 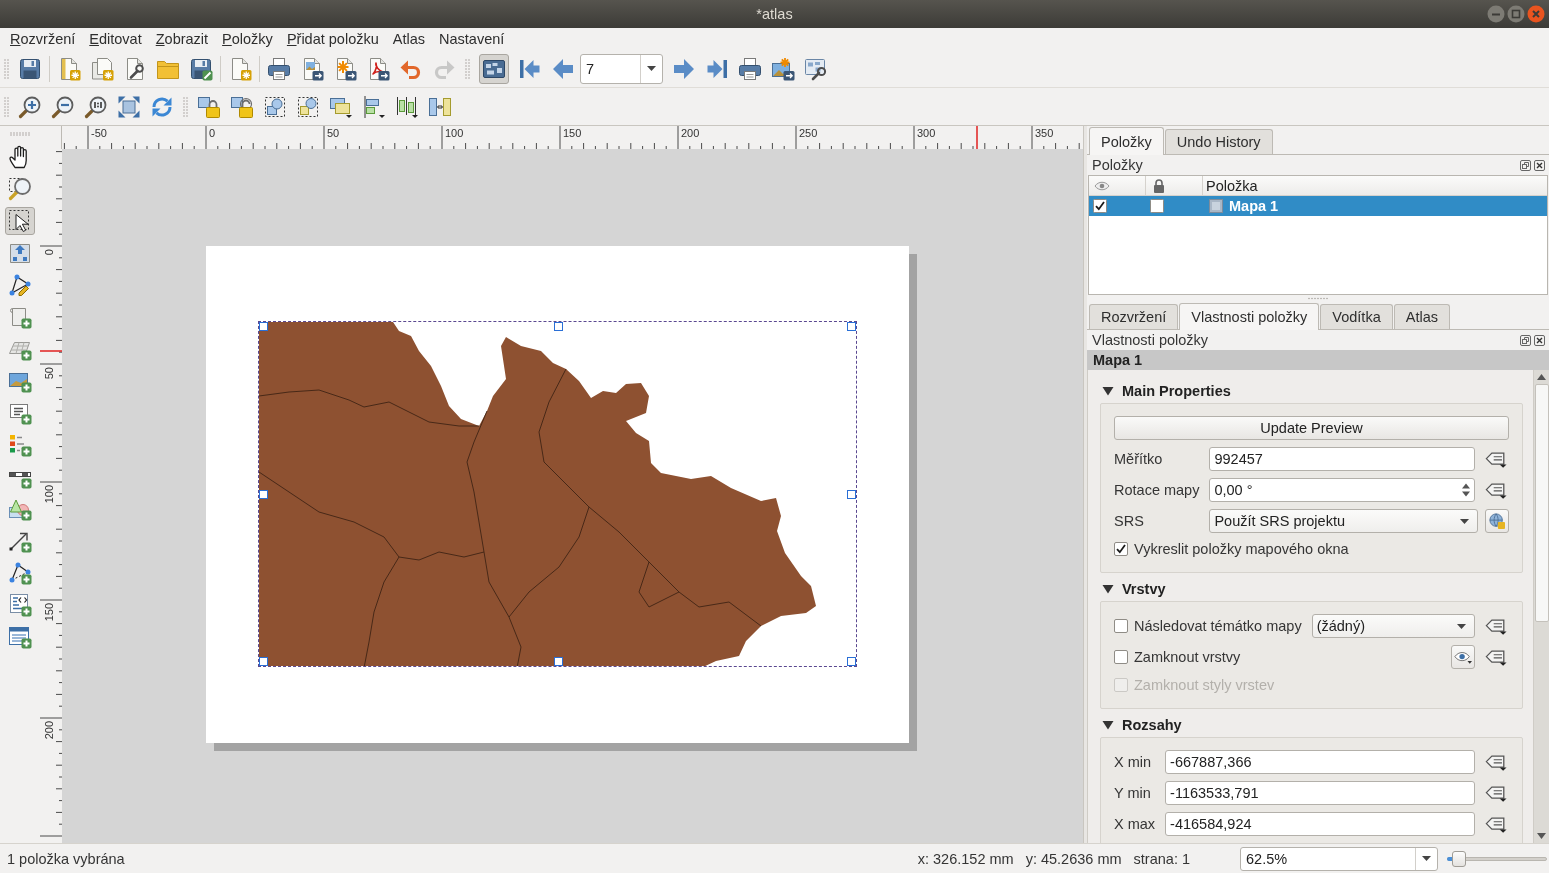 What do you see at coordinates (1496, 14) in the screenshot?
I see `window-minimize-icon` at bounding box center [1496, 14].